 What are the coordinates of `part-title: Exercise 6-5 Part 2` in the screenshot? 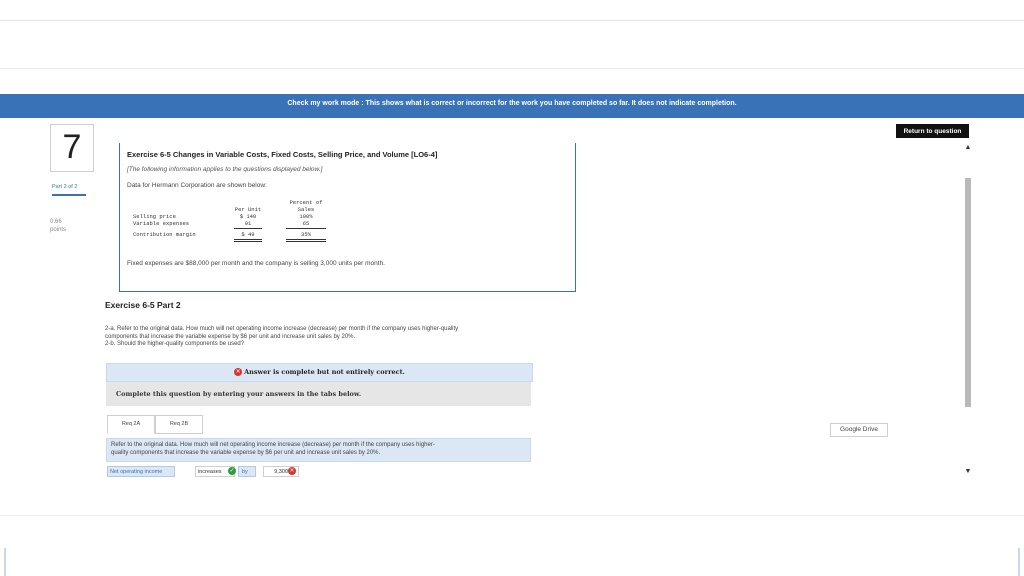 It's located at (143, 305).